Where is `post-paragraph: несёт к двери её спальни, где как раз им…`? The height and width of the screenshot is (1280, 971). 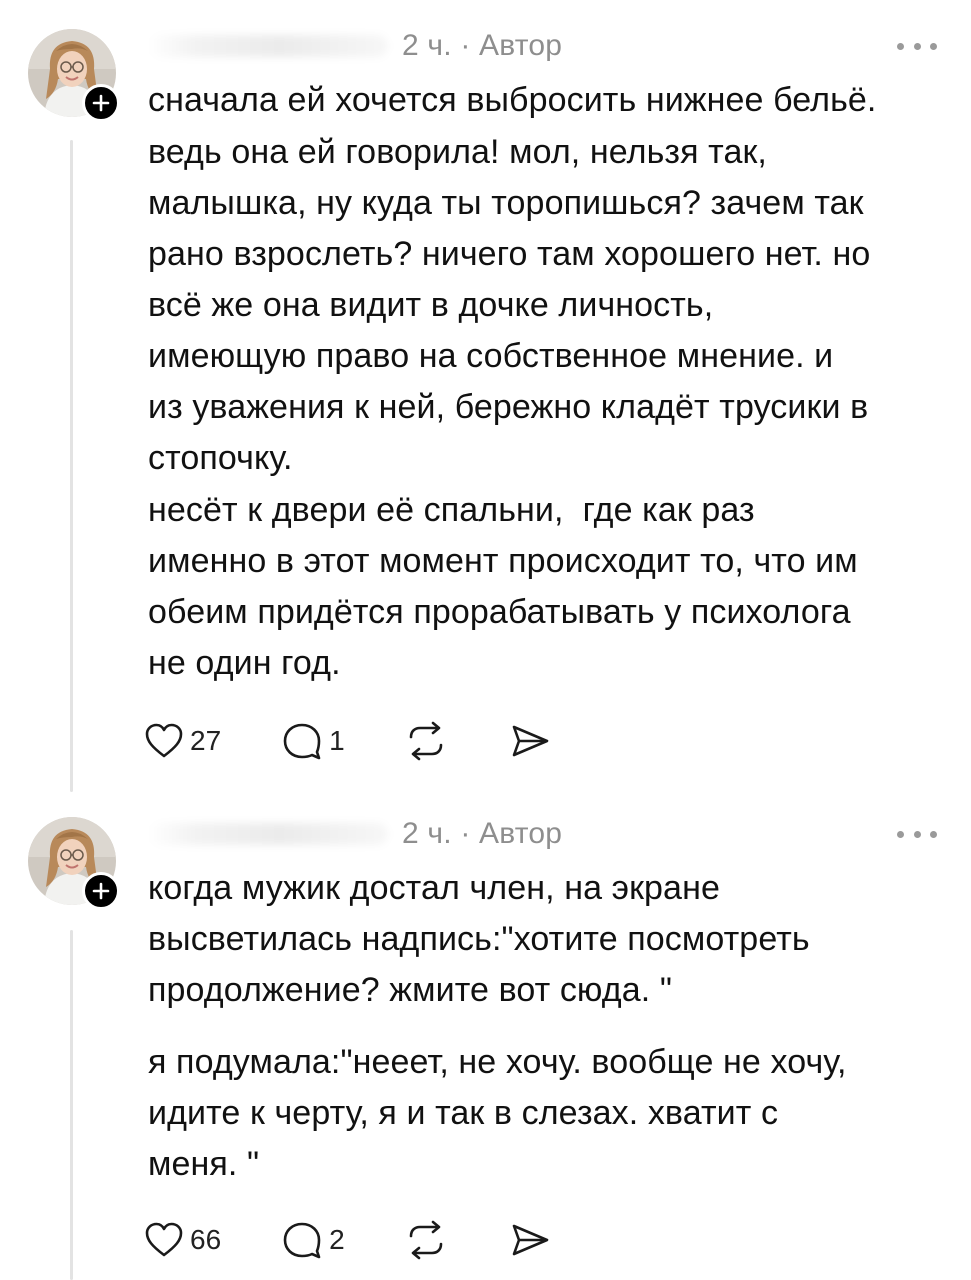
post-paragraph: несёт к двери её спальни, где как раз им… is located at coordinates (503, 586).